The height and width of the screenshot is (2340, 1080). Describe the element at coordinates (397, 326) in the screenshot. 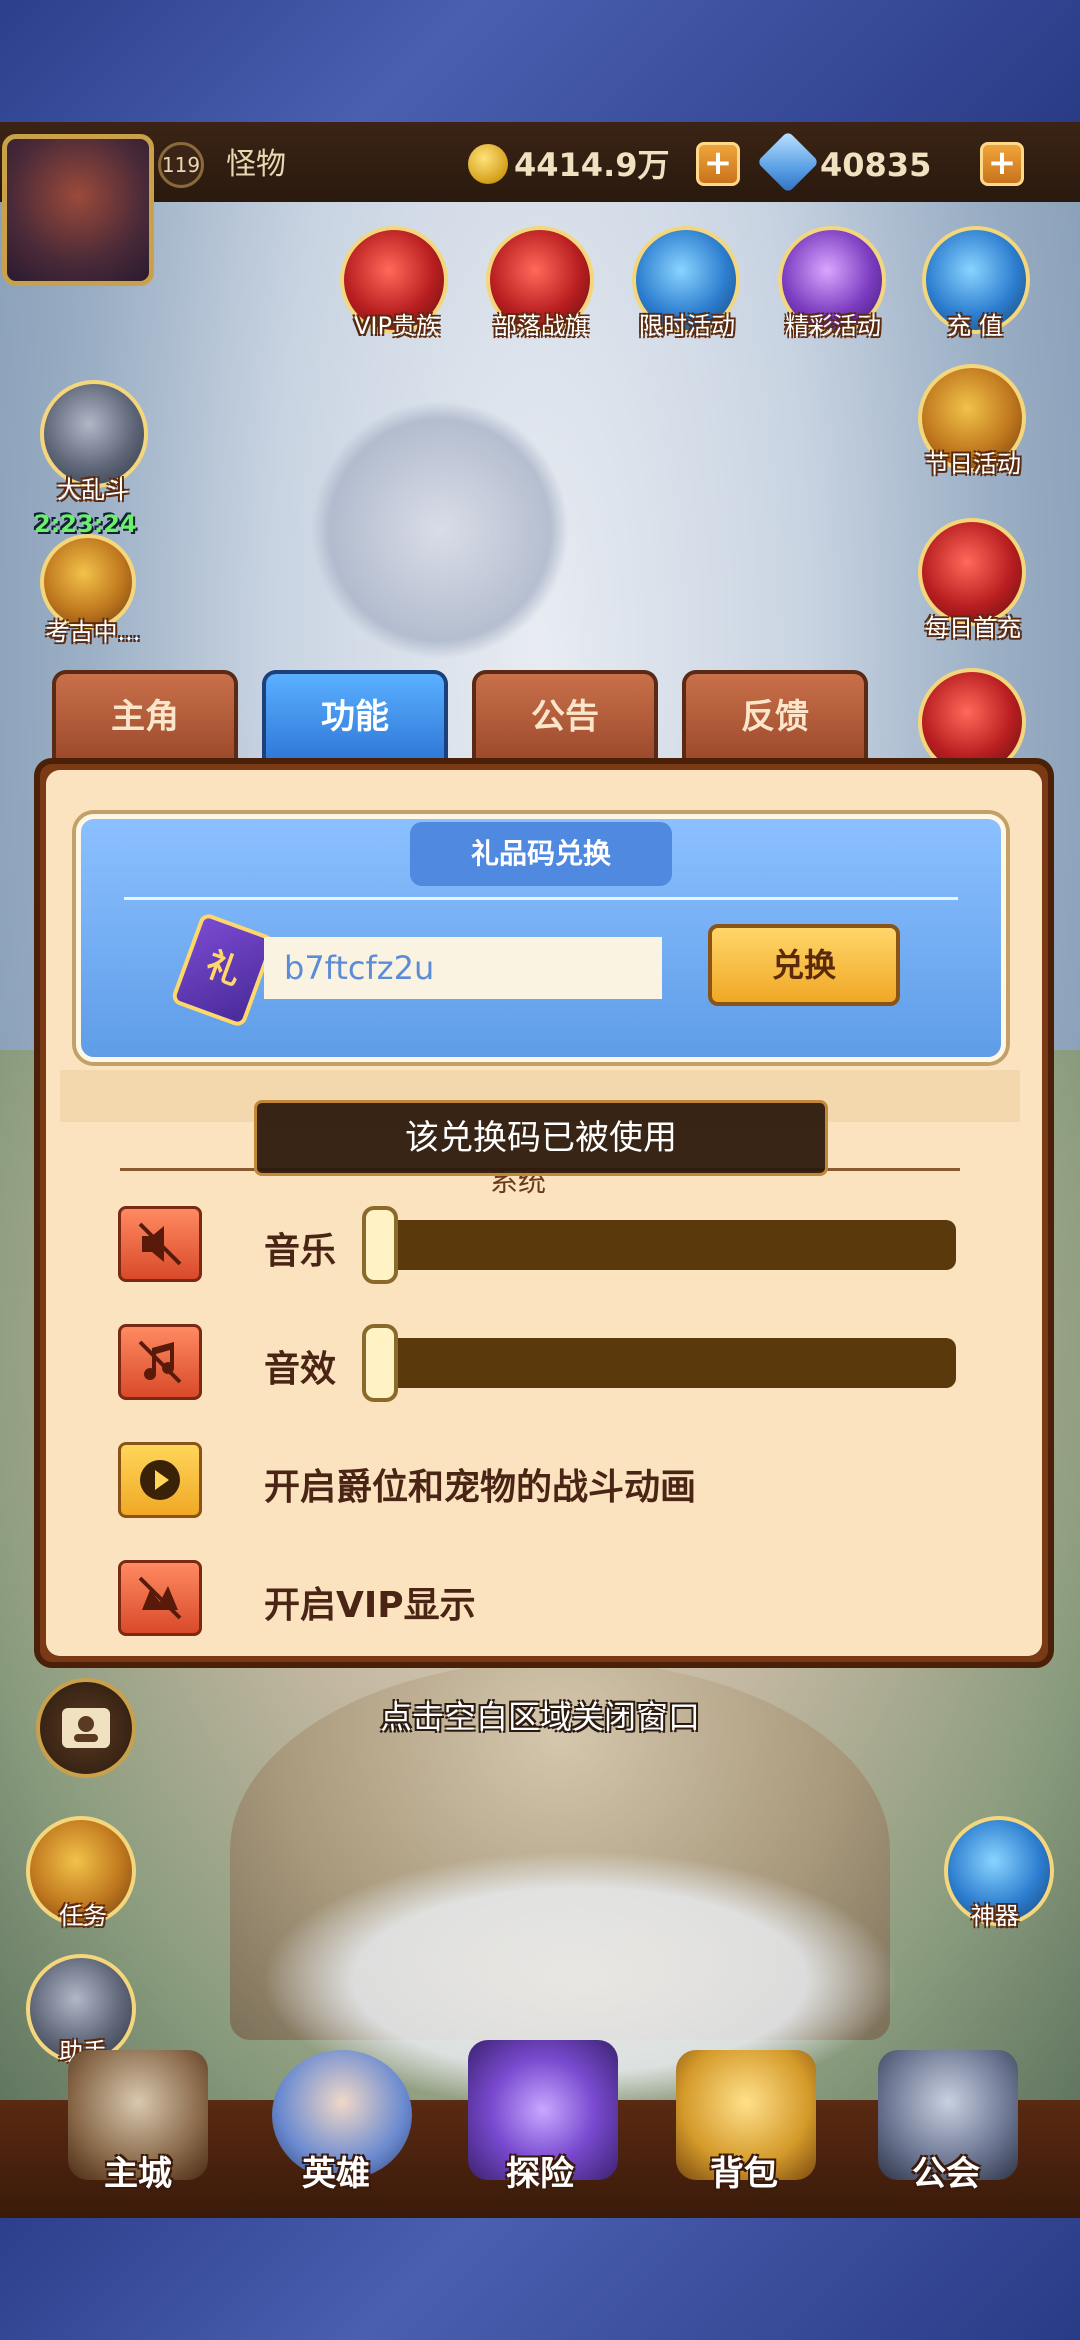

I see `feature-vip-label: VIP贵族` at that location.